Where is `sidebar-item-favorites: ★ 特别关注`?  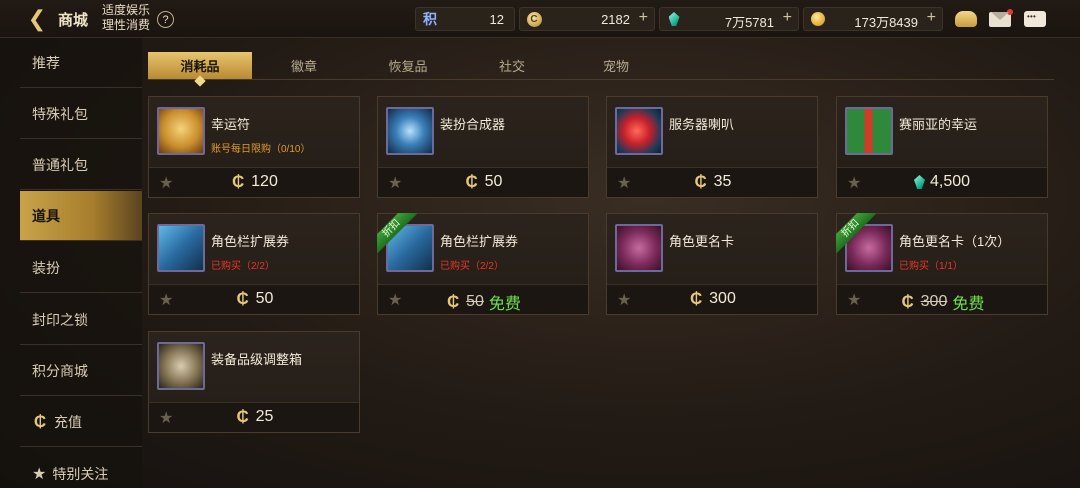
sidebar-item-favorites: ★ 特别关注 is located at coordinates (81, 468).